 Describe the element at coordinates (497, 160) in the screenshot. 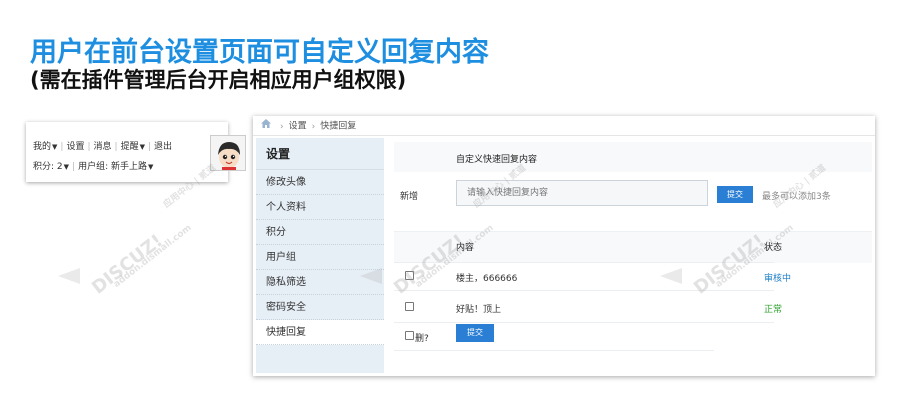

I see `section-title: 自定义快速回复内容` at that location.